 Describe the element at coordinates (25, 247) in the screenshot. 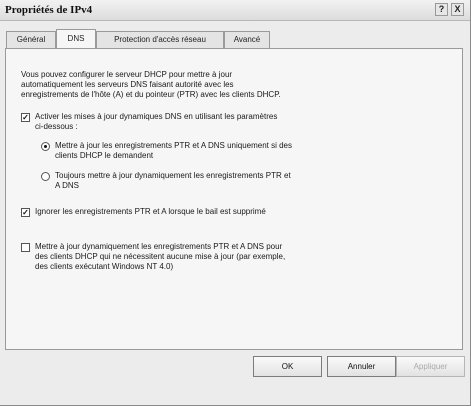

I see `update-legacy-clients-checkbox` at that location.